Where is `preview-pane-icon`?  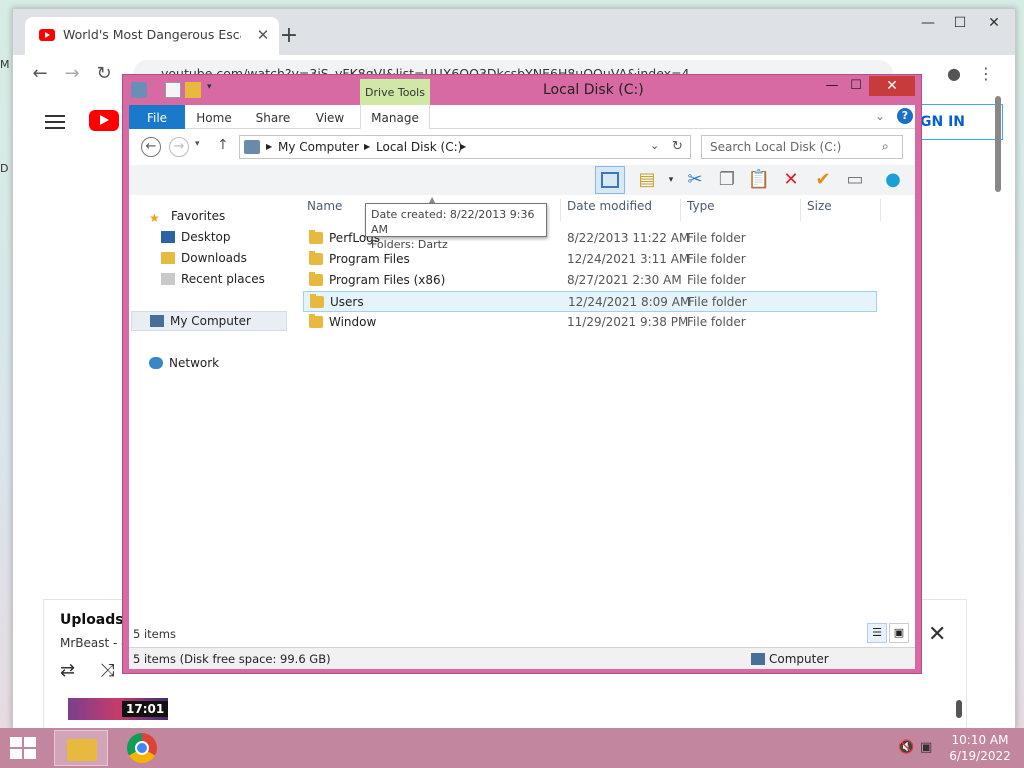
preview-pane-icon is located at coordinates (610, 180).